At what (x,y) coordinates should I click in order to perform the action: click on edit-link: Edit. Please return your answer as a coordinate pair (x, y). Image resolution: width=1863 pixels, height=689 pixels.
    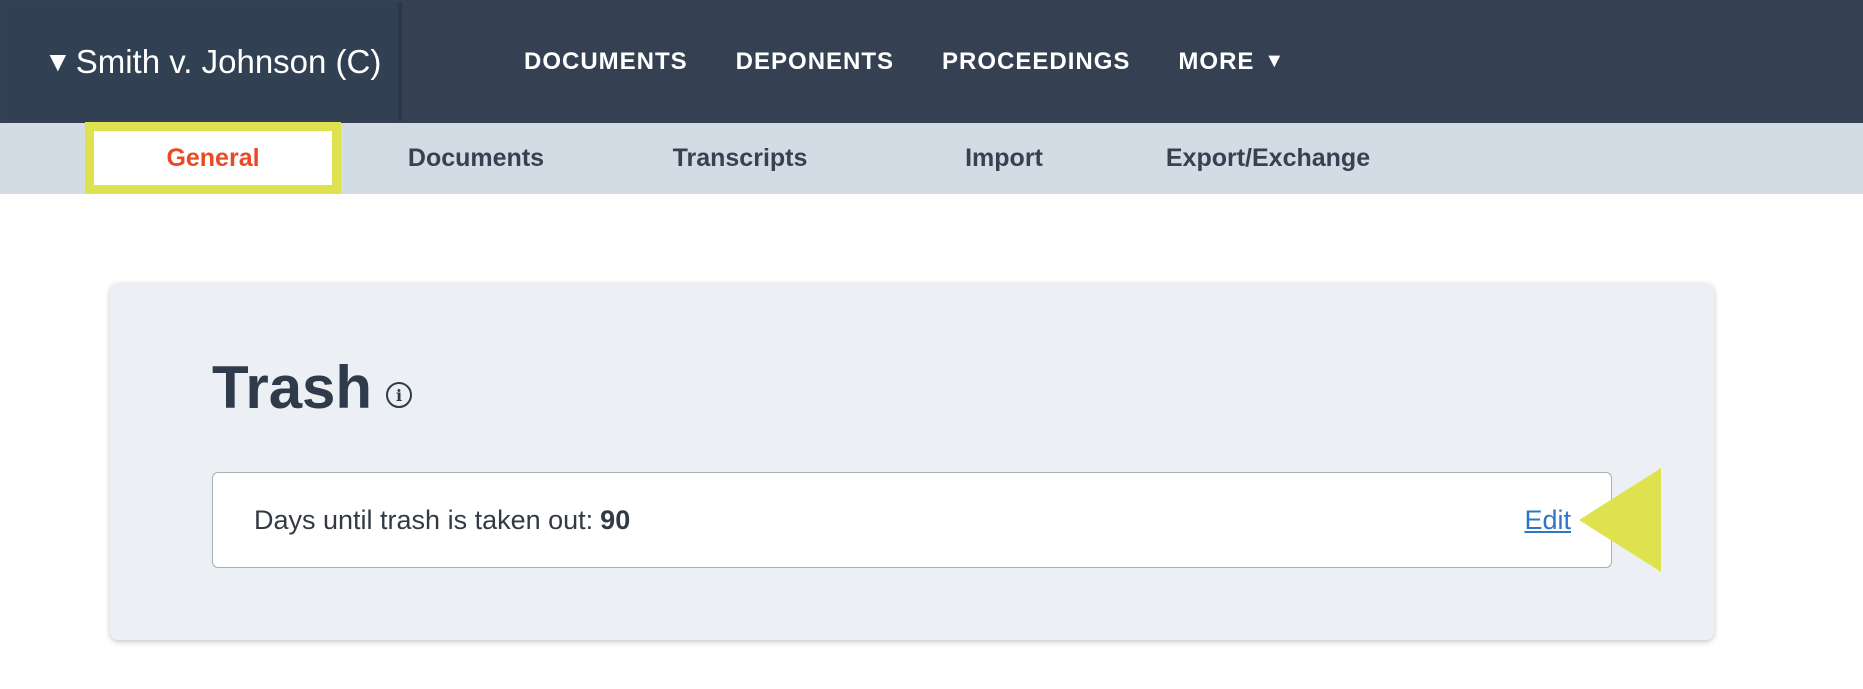
    Looking at the image, I should click on (1547, 520).